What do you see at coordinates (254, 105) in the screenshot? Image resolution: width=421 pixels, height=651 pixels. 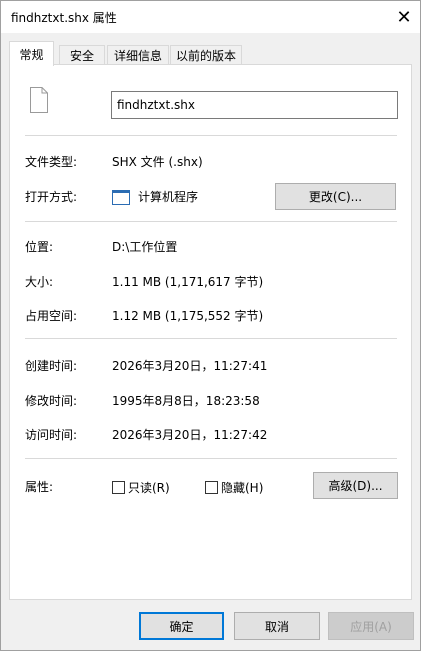 I see `file-name-input` at bounding box center [254, 105].